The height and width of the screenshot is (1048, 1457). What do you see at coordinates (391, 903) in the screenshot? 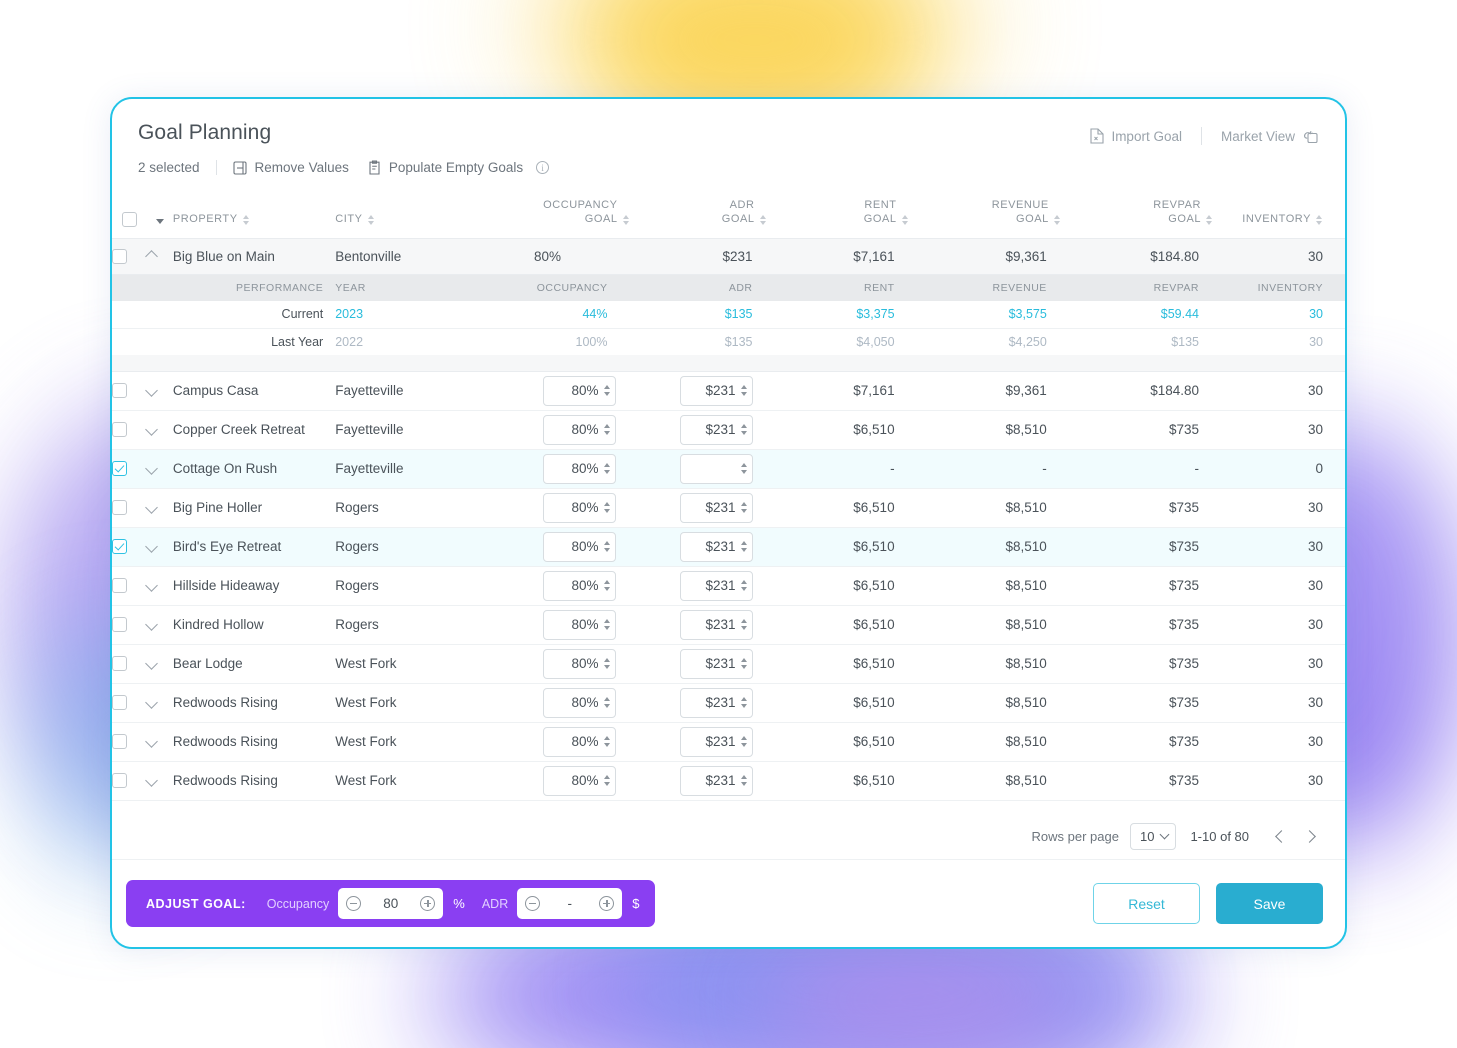
I see `occupancy-stepper: 80` at bounding box center [391, 903].